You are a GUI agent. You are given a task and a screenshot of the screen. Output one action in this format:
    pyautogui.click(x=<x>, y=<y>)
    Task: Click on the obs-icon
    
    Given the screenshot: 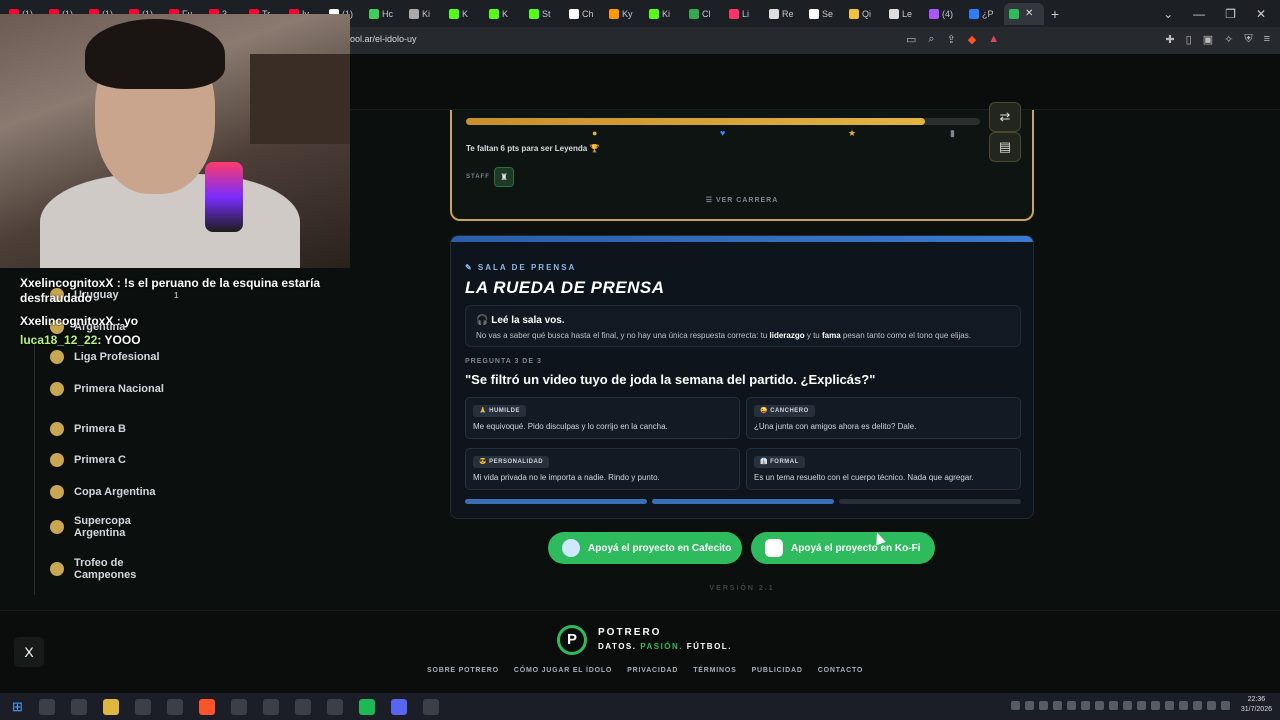 What is the action you would take?
    pyautogui.click(x=238, y=706)
    